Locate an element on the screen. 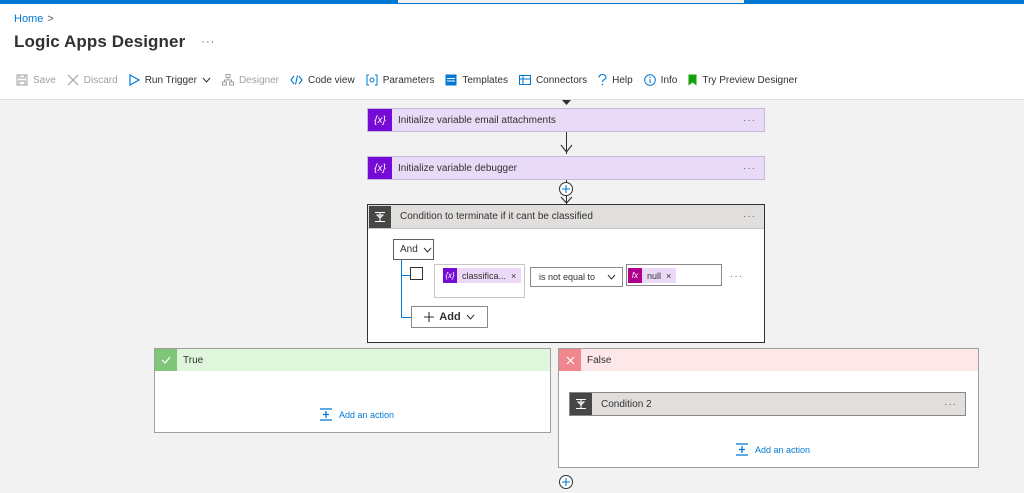 This screenshot has width=1024, height=493. try-preview-label: Try Preview Designer is located at coordinates (750, 80).